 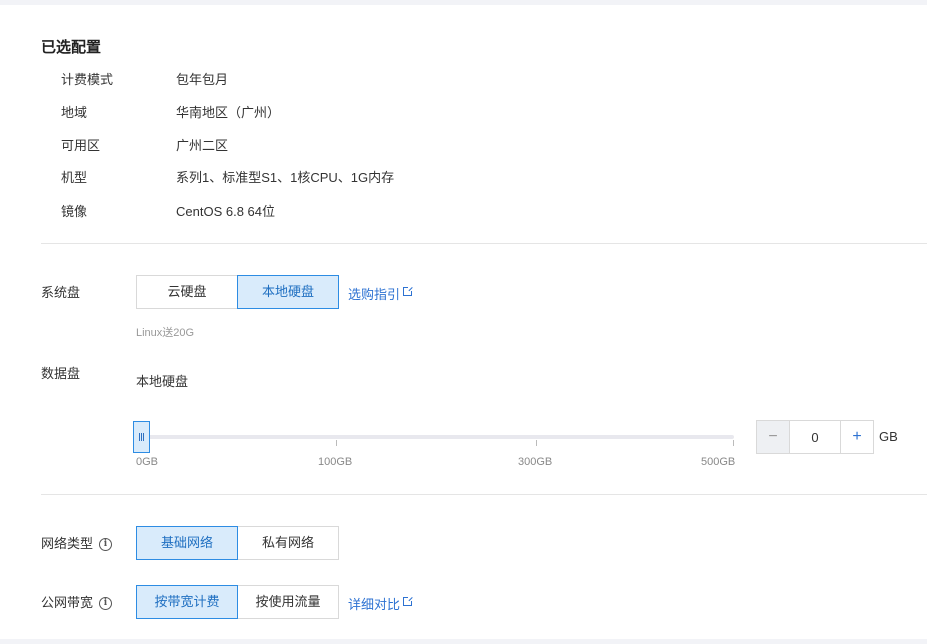 I want to click on network-option-basic: 基础网络, so click(x=187, y=543).